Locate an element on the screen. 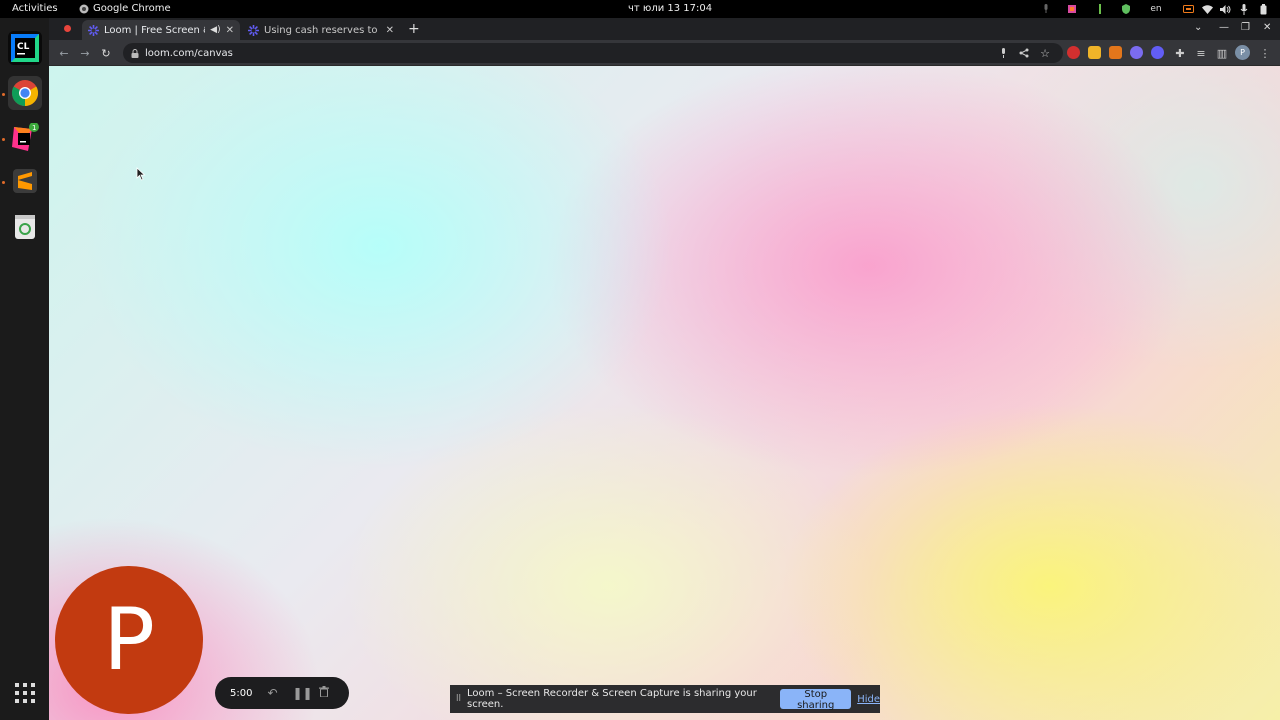 The height and width of the screenshot is (720, 1280). microphone-permission-icon is located at coordinates (1003, 53).